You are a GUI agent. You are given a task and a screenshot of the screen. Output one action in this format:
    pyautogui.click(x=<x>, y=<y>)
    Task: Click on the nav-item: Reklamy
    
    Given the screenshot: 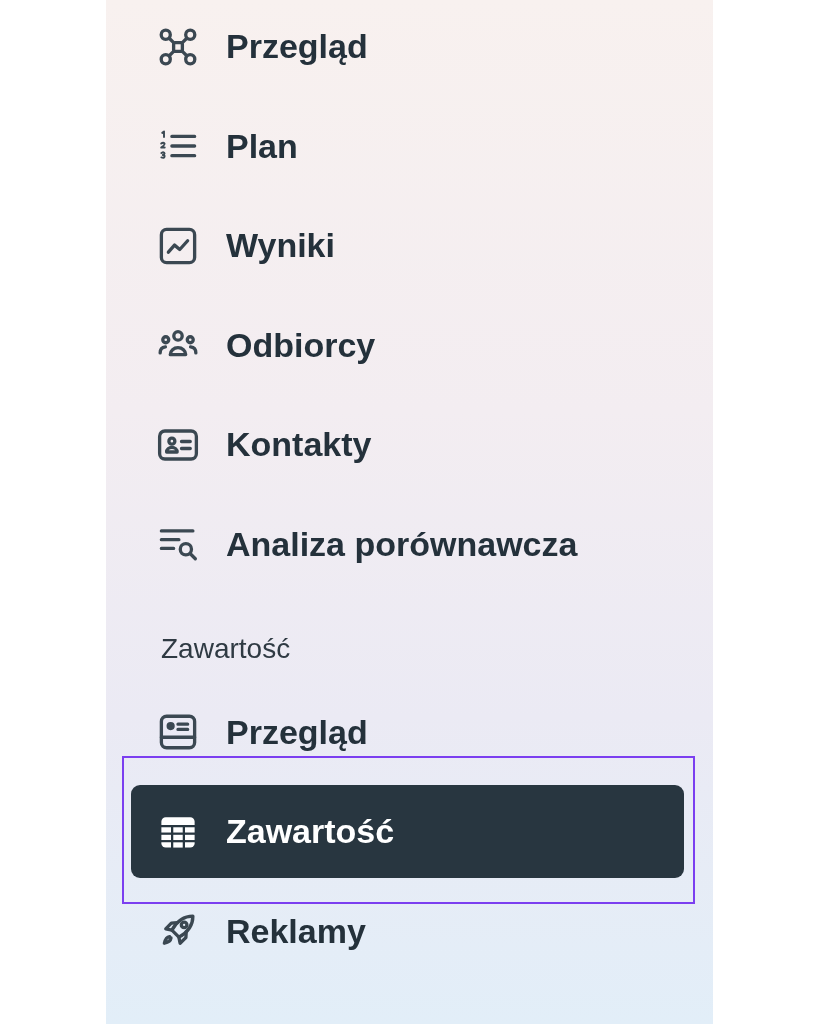 What is the action you would take?
    pyautogui.click(x=407, y=931)
    